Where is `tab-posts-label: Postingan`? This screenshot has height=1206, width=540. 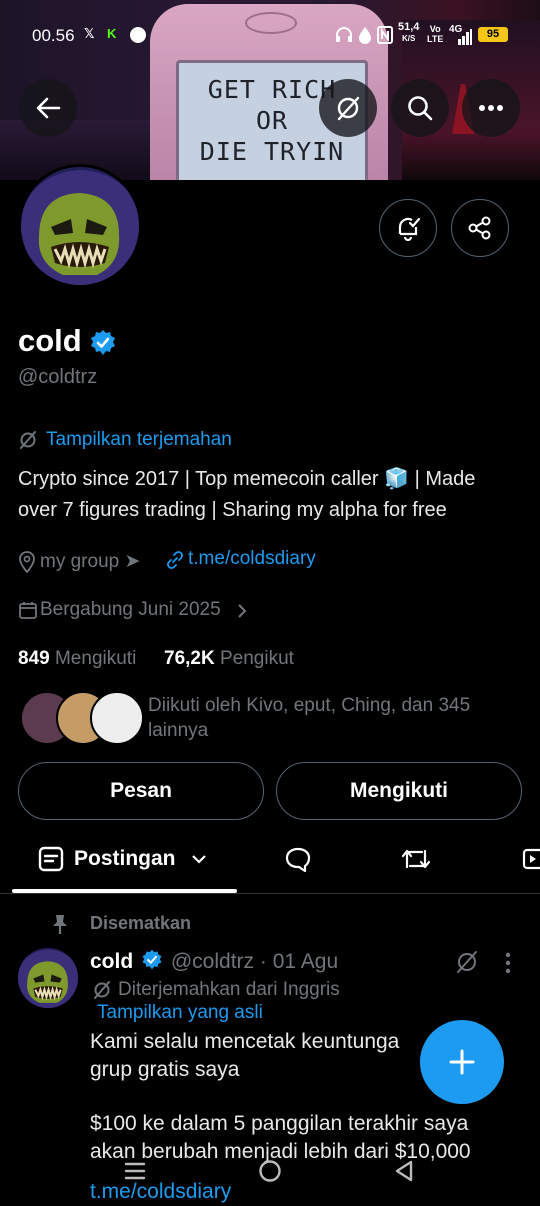
tab-posts-label: Postingan is located at coordinates (125, 858).